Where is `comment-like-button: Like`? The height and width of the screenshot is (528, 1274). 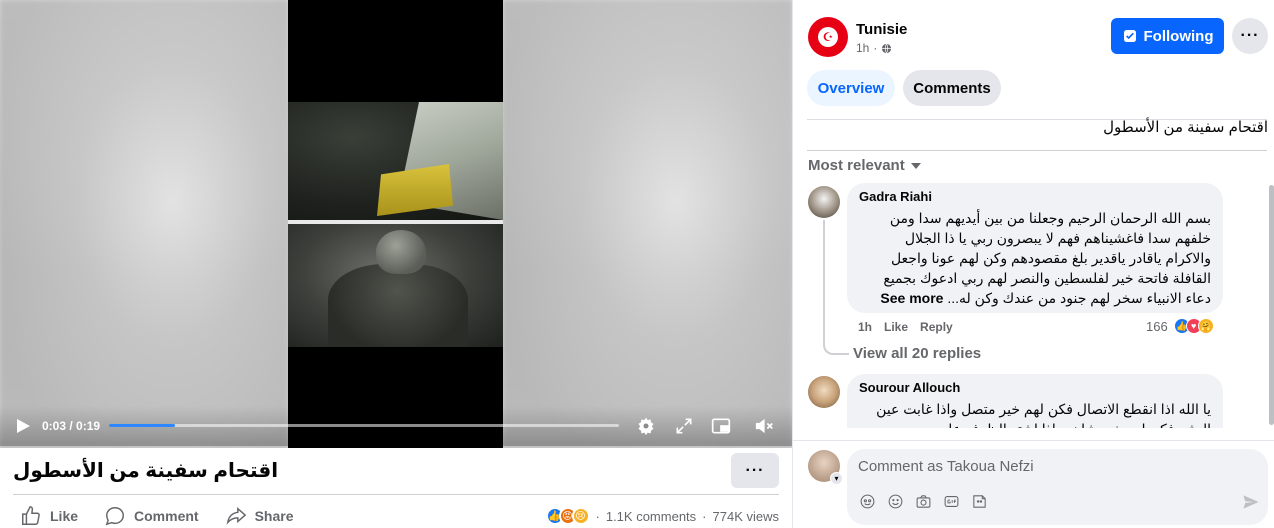 comment-like-button: Like is located at coordinates (896, 327).